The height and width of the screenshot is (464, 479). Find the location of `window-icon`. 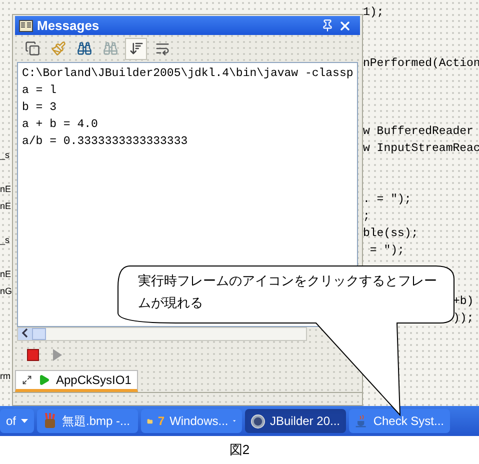

window-icon is located at coordinates (26, 26).